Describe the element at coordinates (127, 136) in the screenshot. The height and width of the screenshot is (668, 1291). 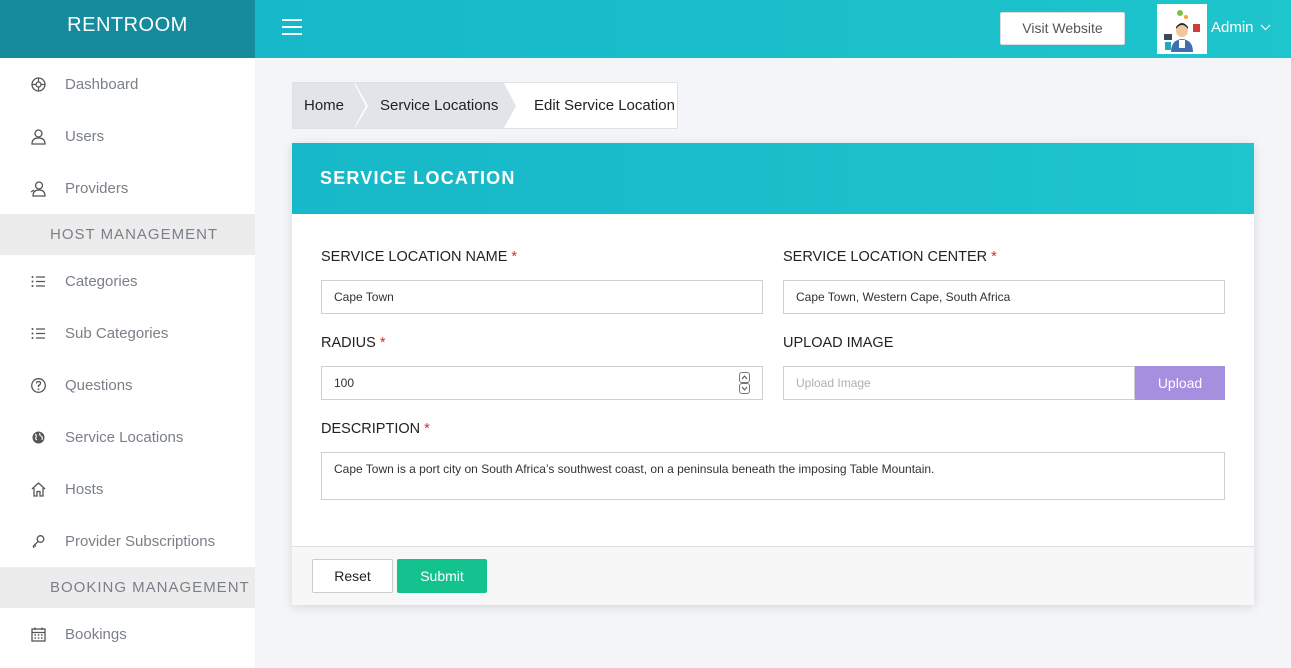
I see `sidebar-item-users: Users` at that location.